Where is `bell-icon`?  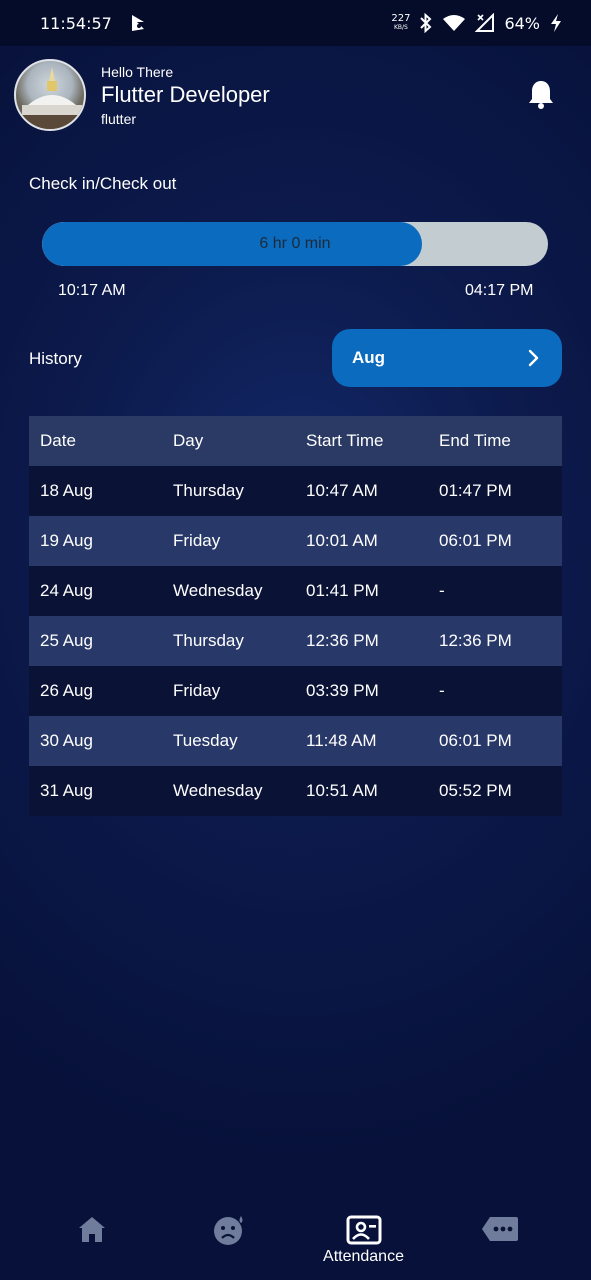 bell-icon is located at coordinates (541, 94).